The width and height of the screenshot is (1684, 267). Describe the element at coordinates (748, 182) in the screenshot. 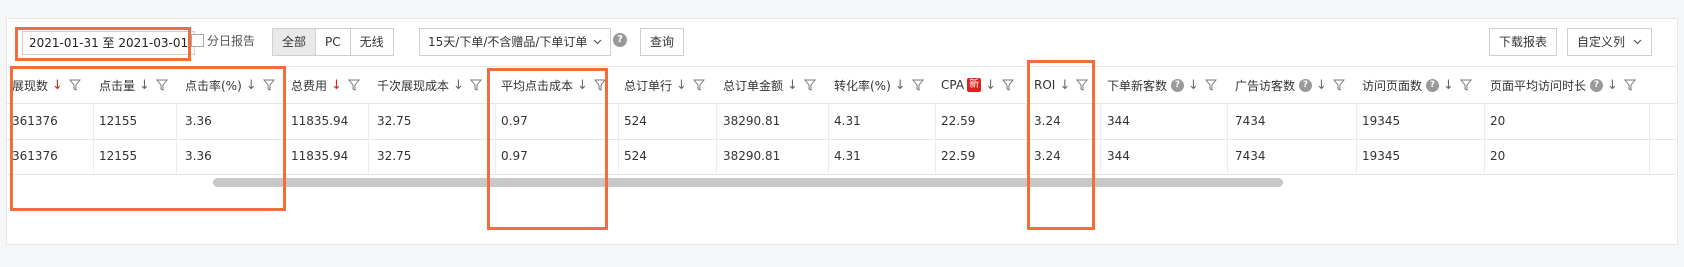

I see `horizontal-scrollbar` at that location.